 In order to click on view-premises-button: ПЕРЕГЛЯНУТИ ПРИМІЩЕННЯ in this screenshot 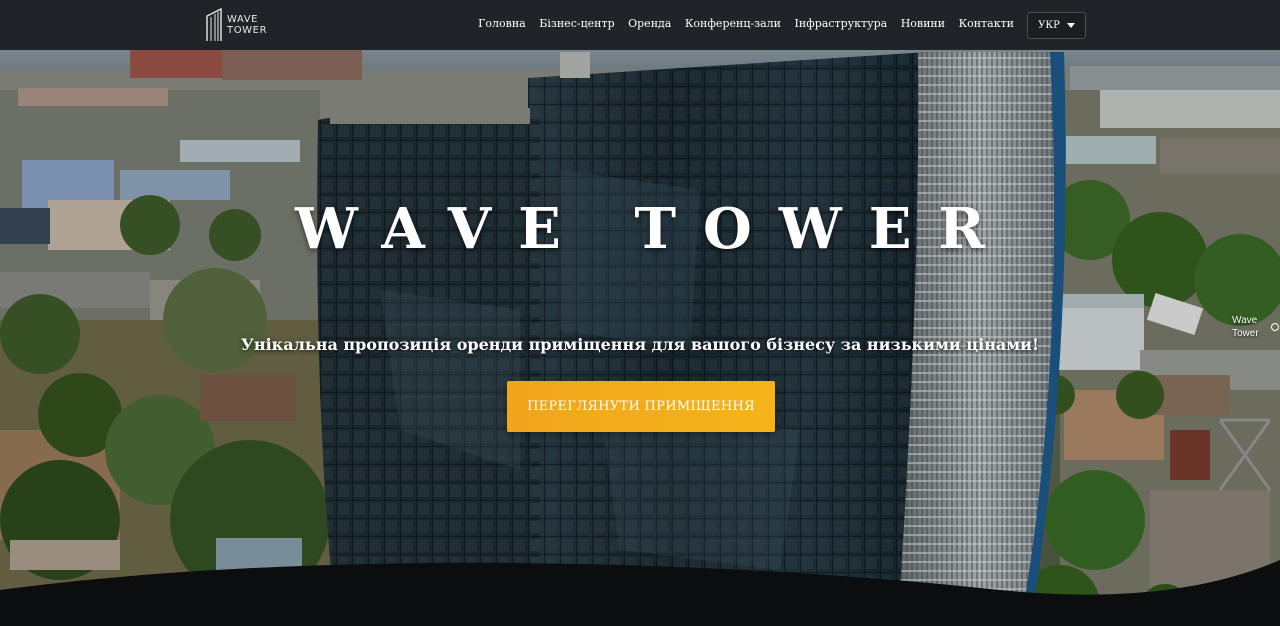, I will do `click(641, 406)`.